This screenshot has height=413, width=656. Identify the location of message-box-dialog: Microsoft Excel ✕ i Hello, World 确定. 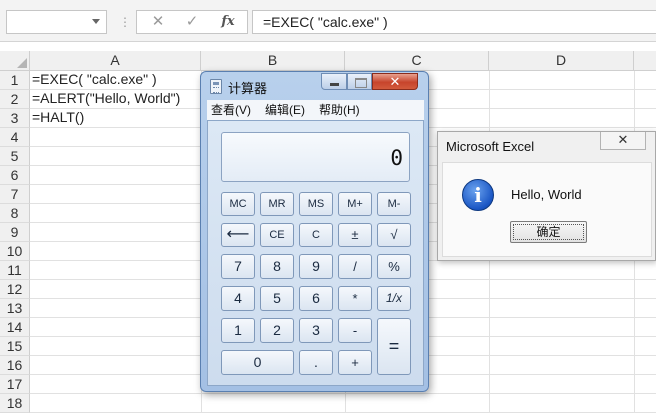
(546, 196).